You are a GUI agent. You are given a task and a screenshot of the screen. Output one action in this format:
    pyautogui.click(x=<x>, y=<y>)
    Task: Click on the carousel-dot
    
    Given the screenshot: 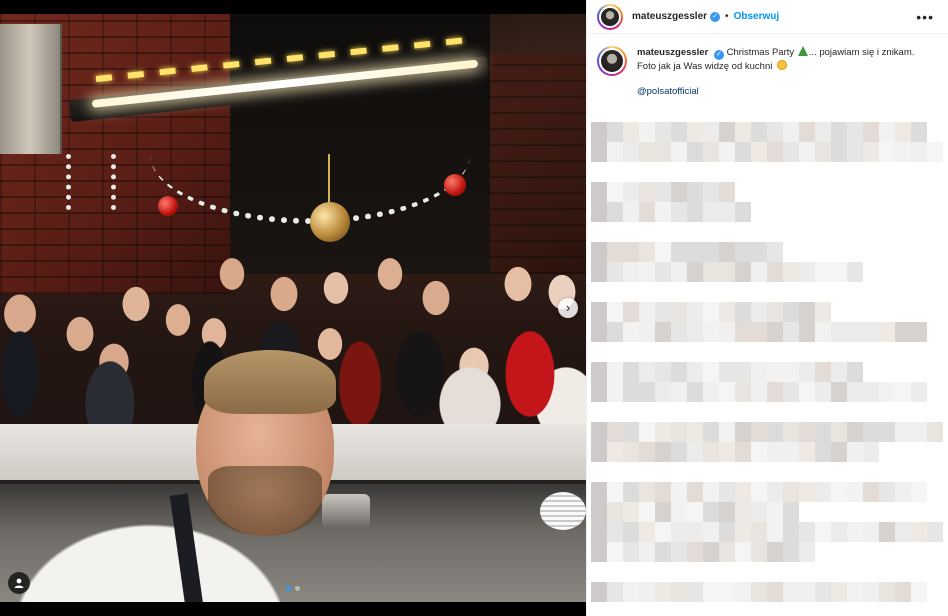 What is the action you would take?
    pyautogui.click(x=288, y=588)
    